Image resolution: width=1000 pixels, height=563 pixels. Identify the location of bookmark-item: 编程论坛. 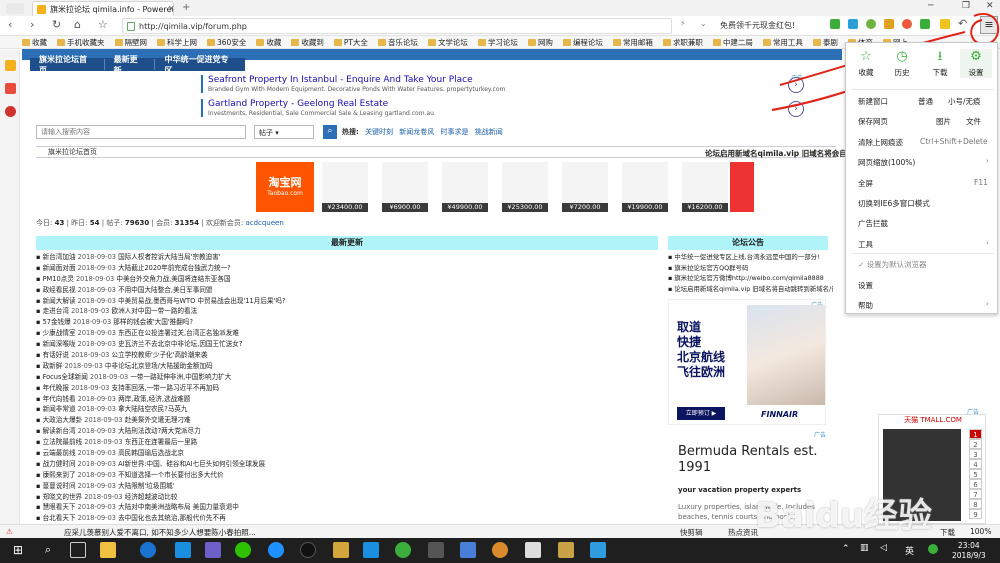
(582, 42).